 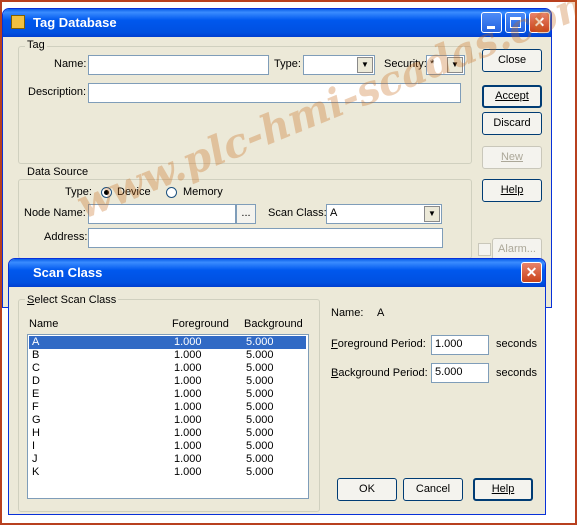 I want to click on row-name: A, so click(x=36, y=342).